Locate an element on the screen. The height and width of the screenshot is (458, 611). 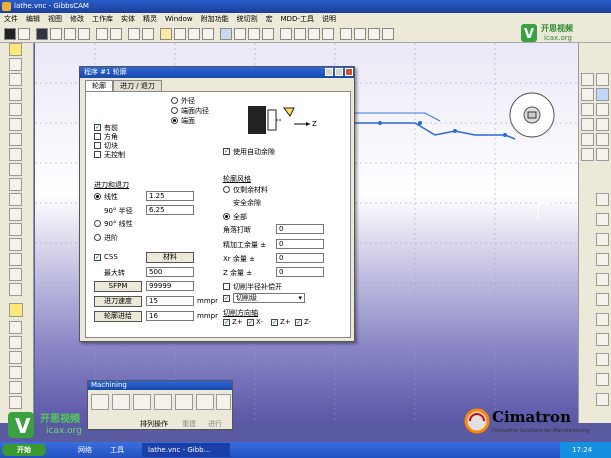
checkbox-dir-4: ✓ is located at coordinates (298, 322).